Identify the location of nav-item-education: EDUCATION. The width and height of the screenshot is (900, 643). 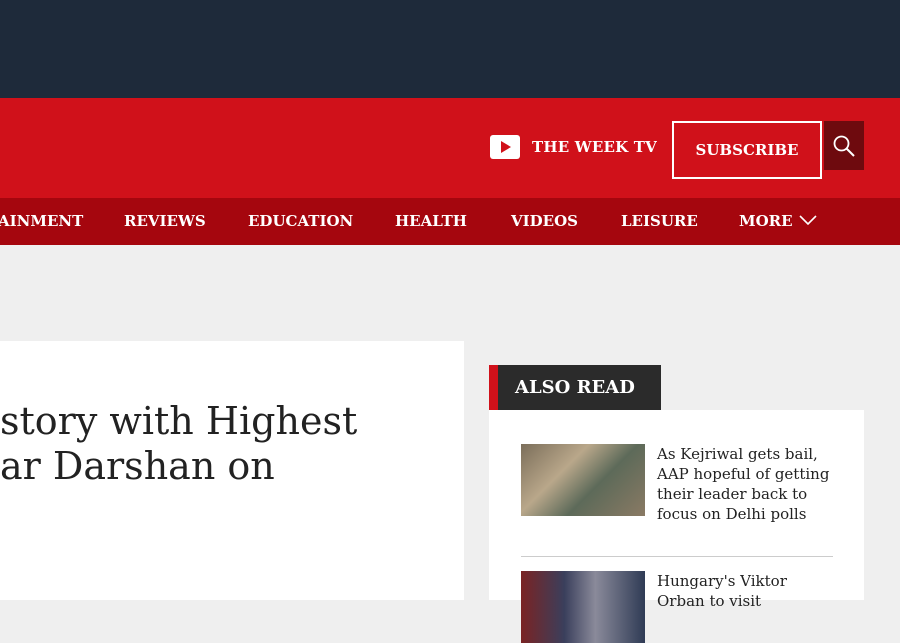
(300, 221).